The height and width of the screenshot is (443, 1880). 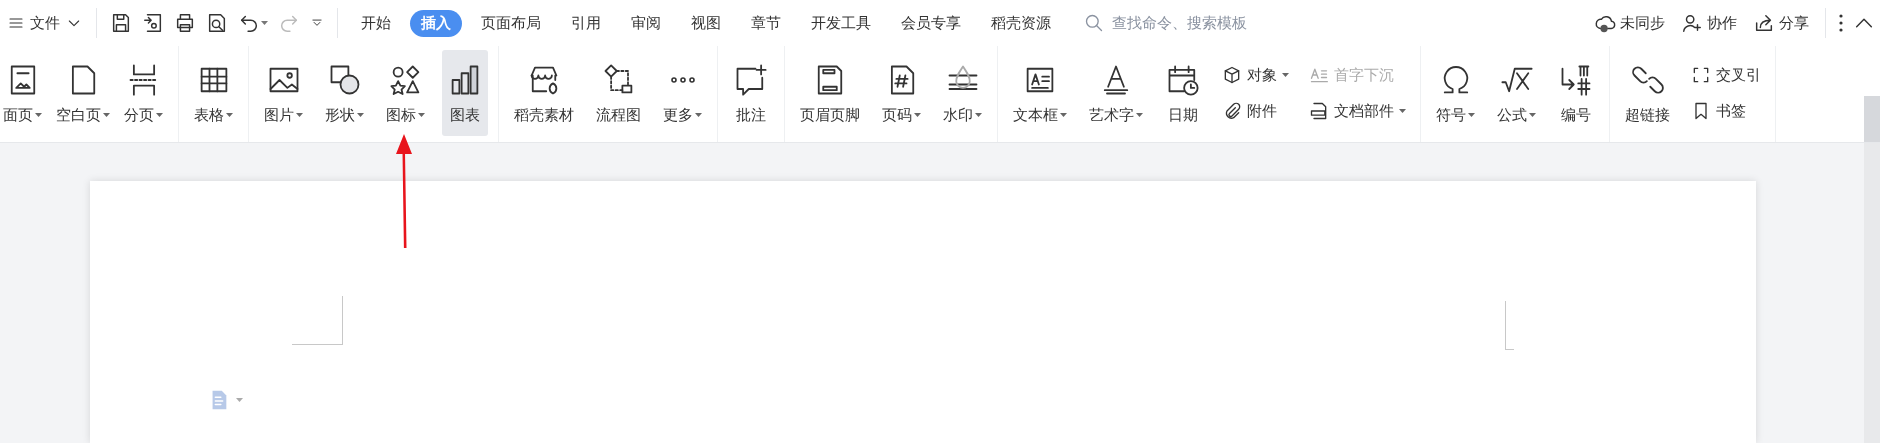 I want to click on more-icon, so click(x=682, y=79).